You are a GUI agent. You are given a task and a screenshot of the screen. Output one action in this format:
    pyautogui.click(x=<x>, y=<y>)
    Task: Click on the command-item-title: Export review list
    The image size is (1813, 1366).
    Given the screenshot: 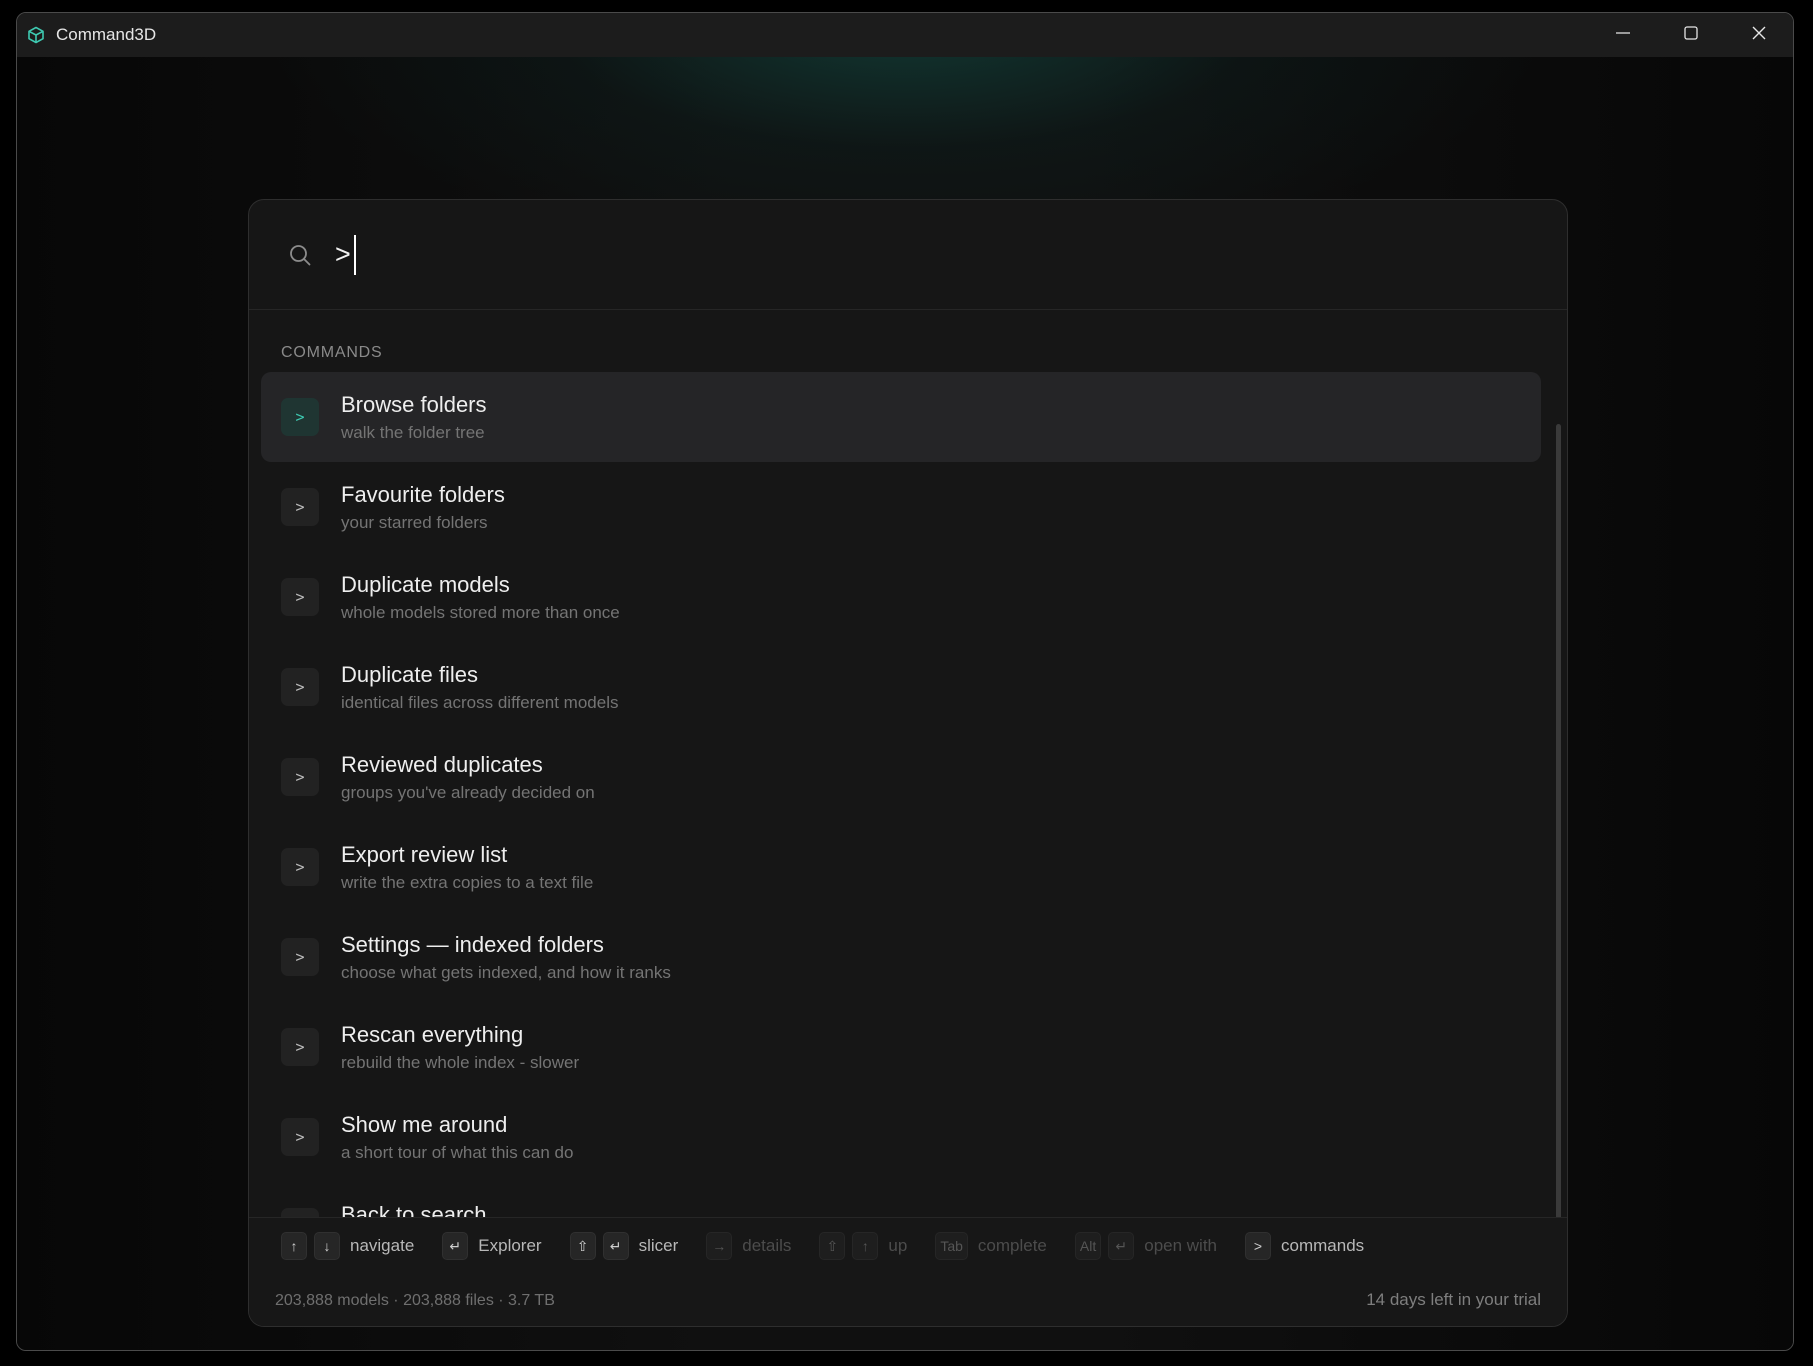 What is the action you would take?
    pyautogui.click(x=424, y=854)
    